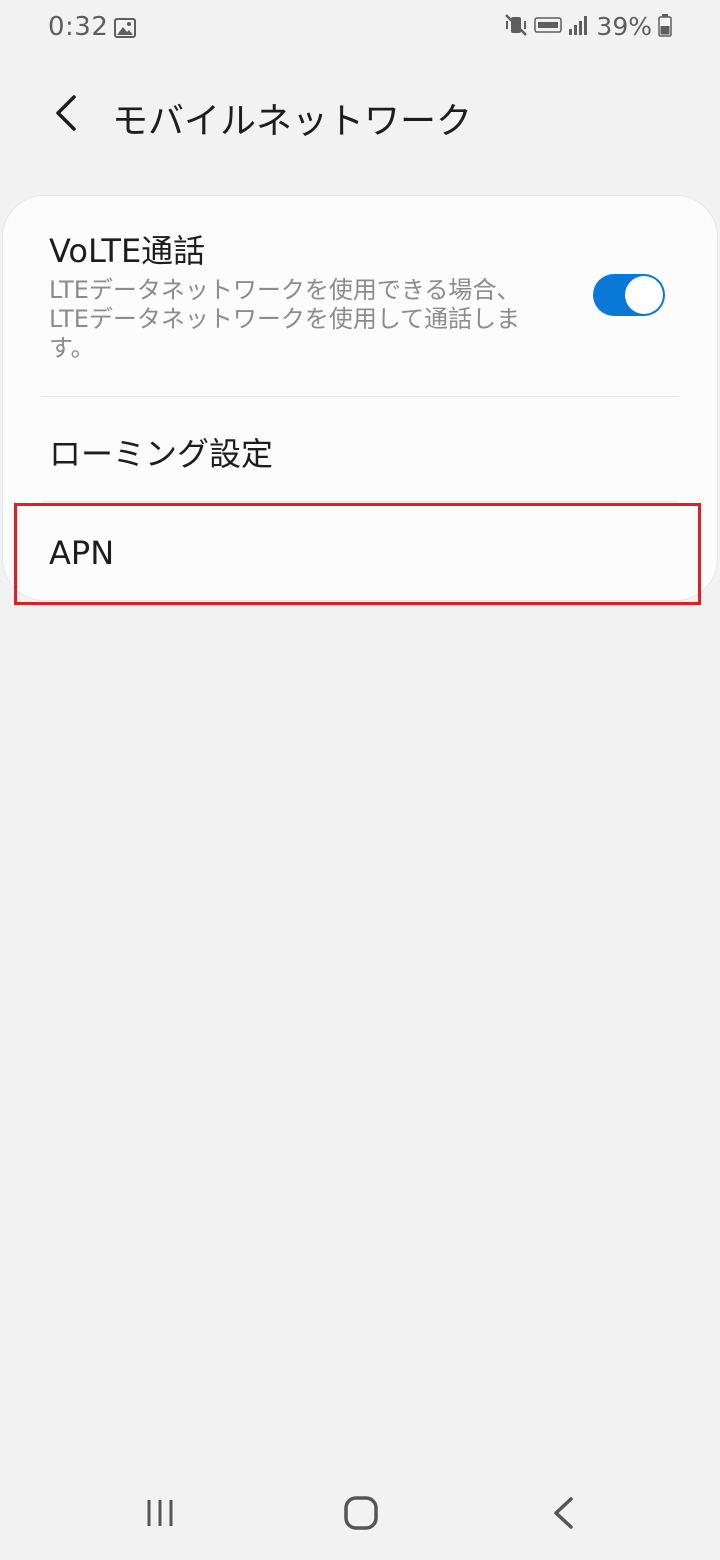  I want to click on volte-title: VoLTE通話, so click(127, 251).